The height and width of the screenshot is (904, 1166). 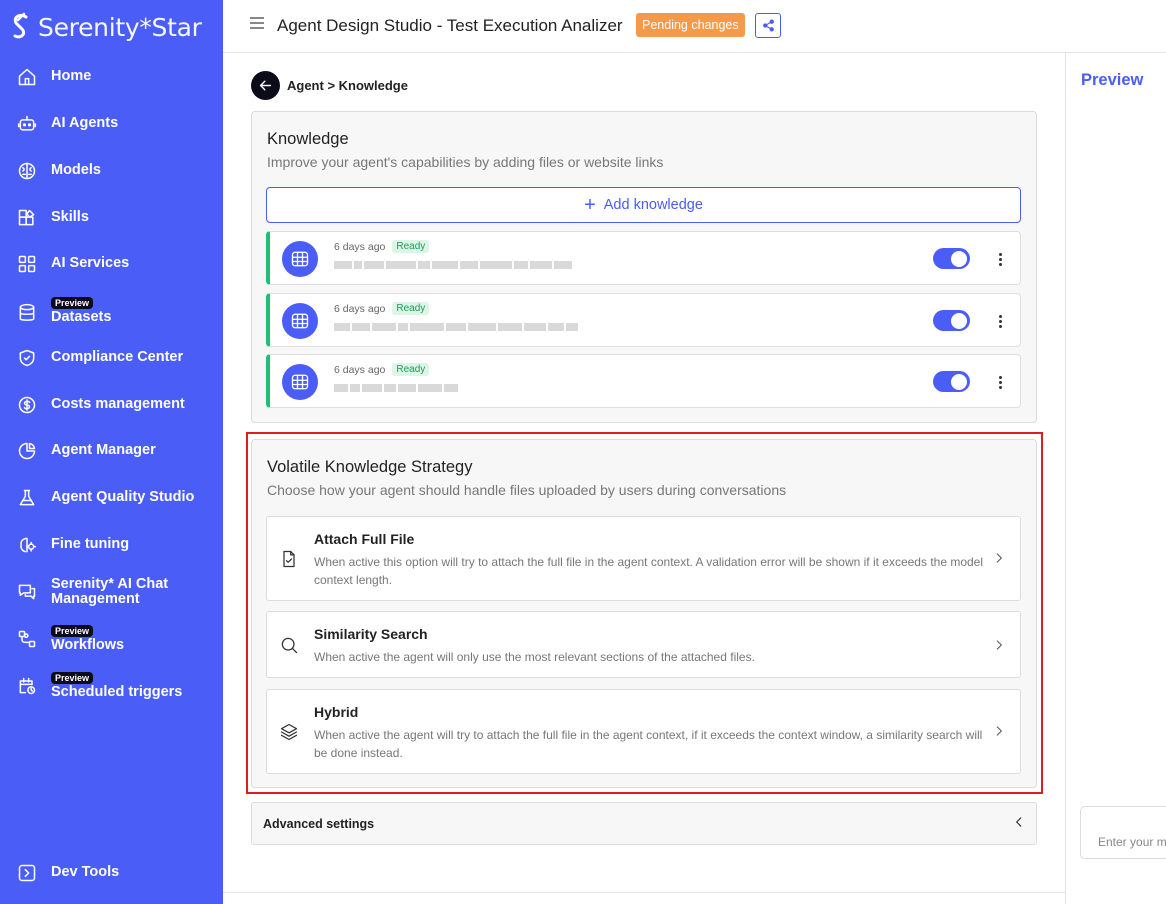 I want to click on advanced-settings-accordion: Advanced settings, so click(x=644, y=823).